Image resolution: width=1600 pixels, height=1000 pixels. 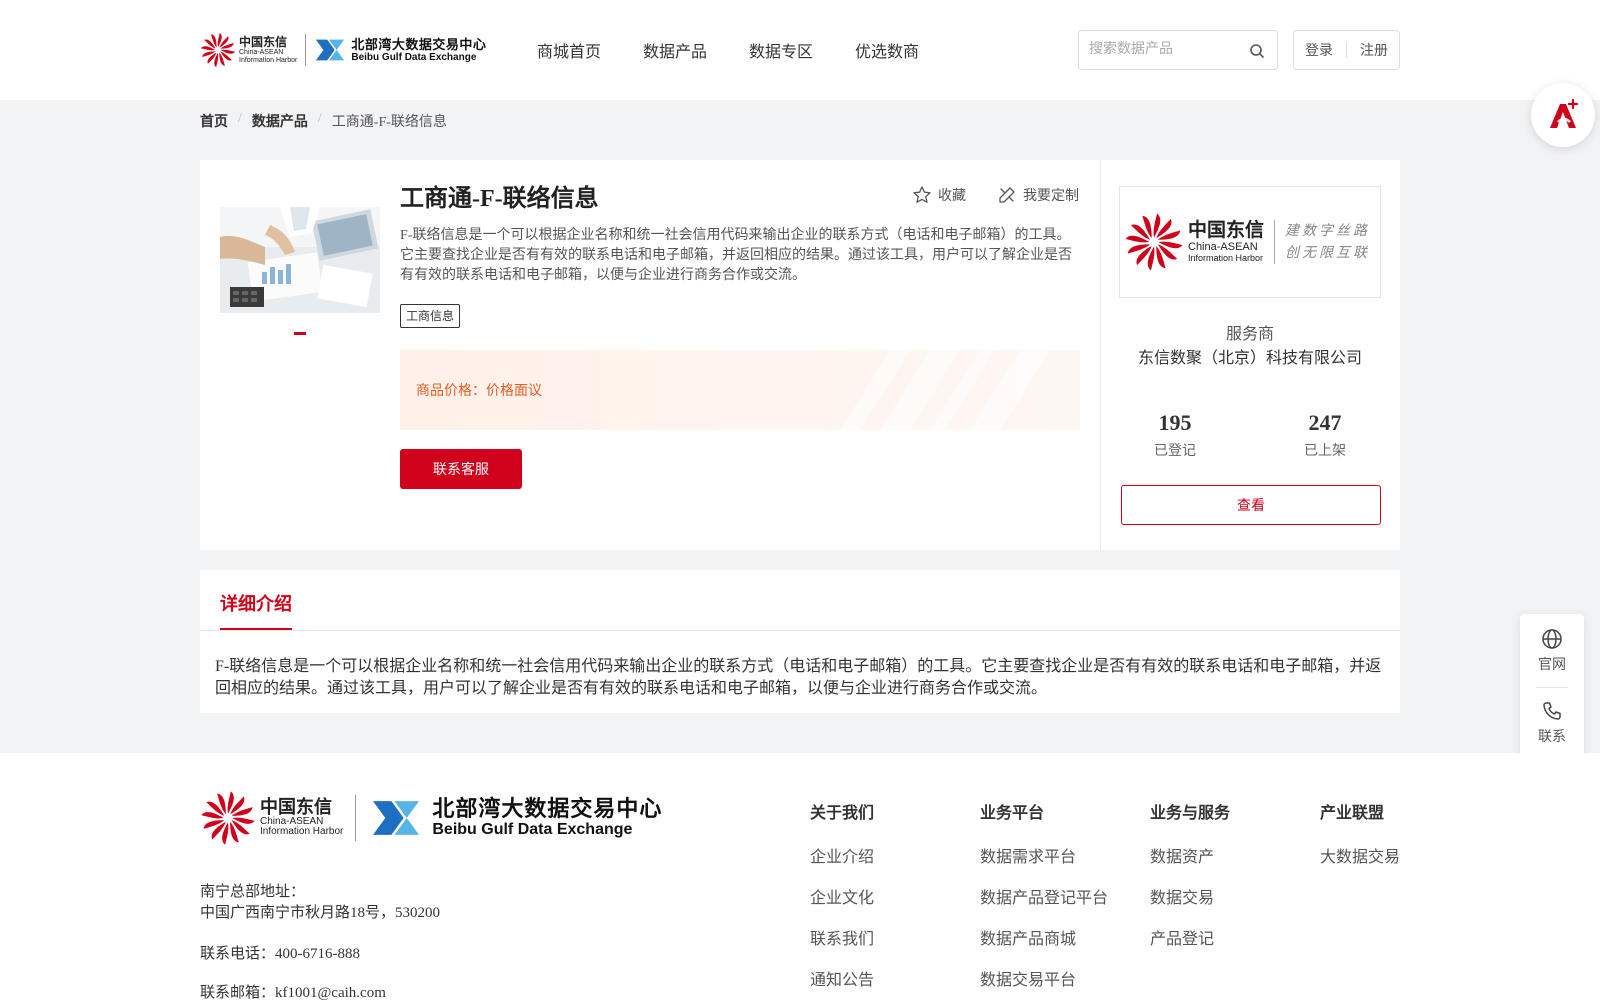 I want to click on logo-ca-en1: China-ASEAN, so click(x=261, y=52).